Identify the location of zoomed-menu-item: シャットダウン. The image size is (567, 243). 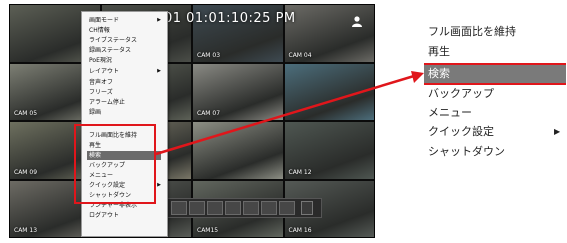
(466, 152).